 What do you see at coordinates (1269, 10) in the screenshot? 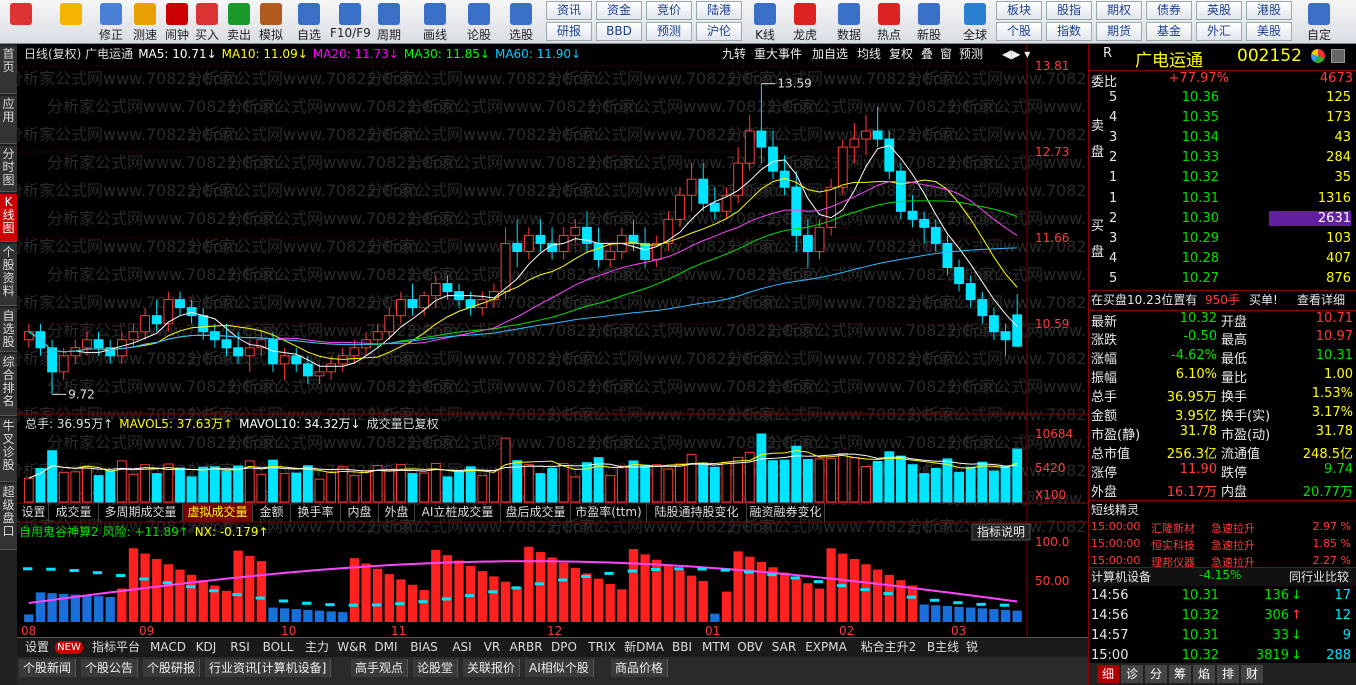
I see `quick-link-9: 港股` at bounding box center [1269, 10].